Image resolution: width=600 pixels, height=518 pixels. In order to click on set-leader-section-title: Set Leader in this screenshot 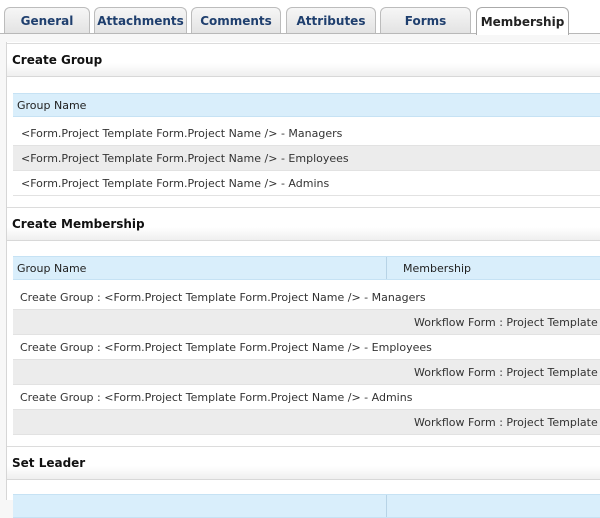, I will do `click(303, 463)`.